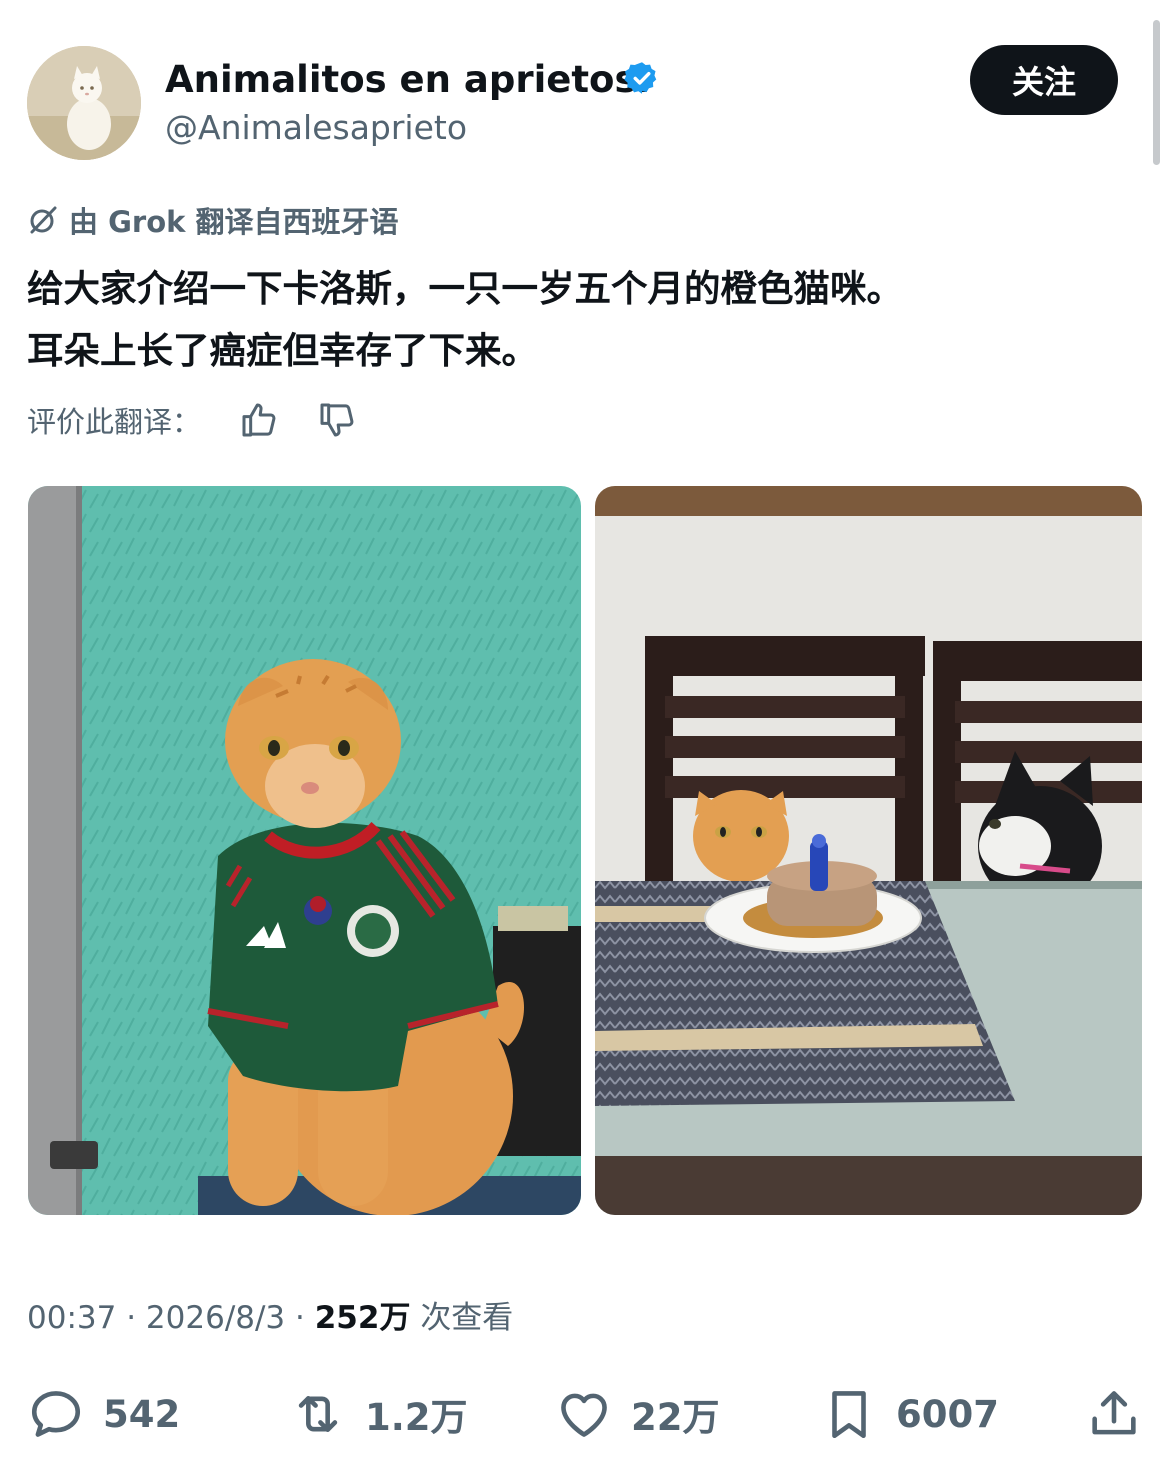  I want to click on retweet-button: 1.2万, so click(378, 1414).